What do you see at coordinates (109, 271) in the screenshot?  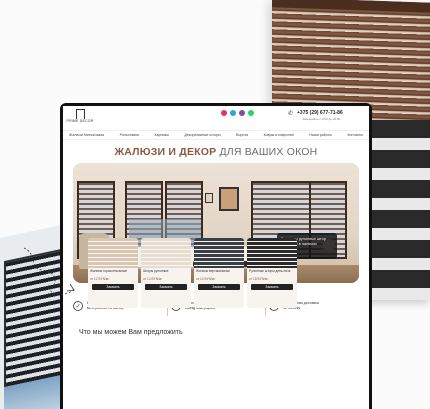 I see `product-name: Жалюзи горизонтальные` at bounding box center [109, 271].